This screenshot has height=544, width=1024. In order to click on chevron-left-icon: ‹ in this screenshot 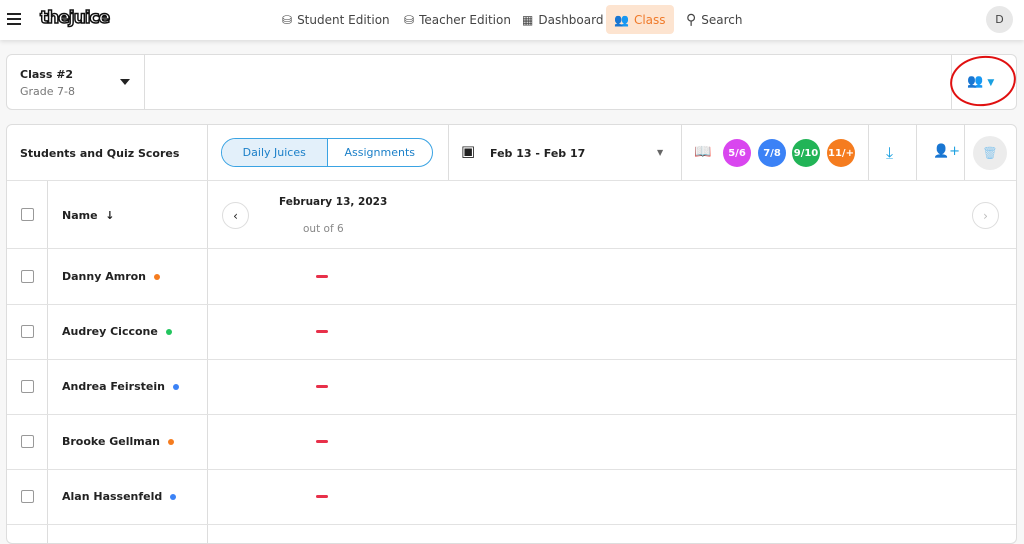, I will do `click(235, 215)`.